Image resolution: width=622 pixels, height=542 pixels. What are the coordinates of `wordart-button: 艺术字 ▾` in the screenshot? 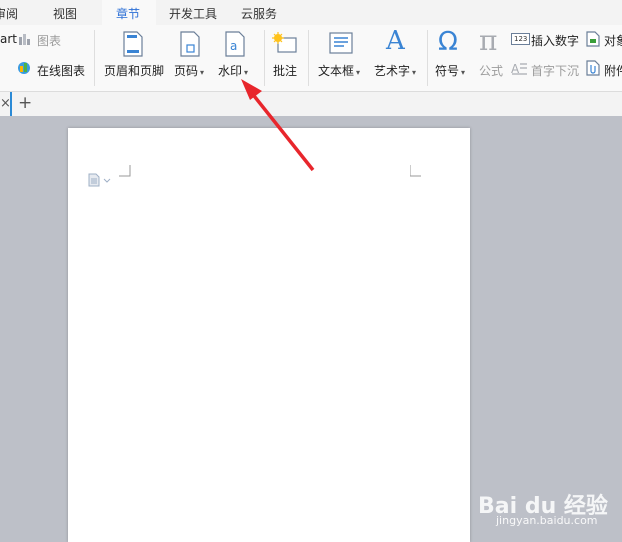 It's located at (395, 70).